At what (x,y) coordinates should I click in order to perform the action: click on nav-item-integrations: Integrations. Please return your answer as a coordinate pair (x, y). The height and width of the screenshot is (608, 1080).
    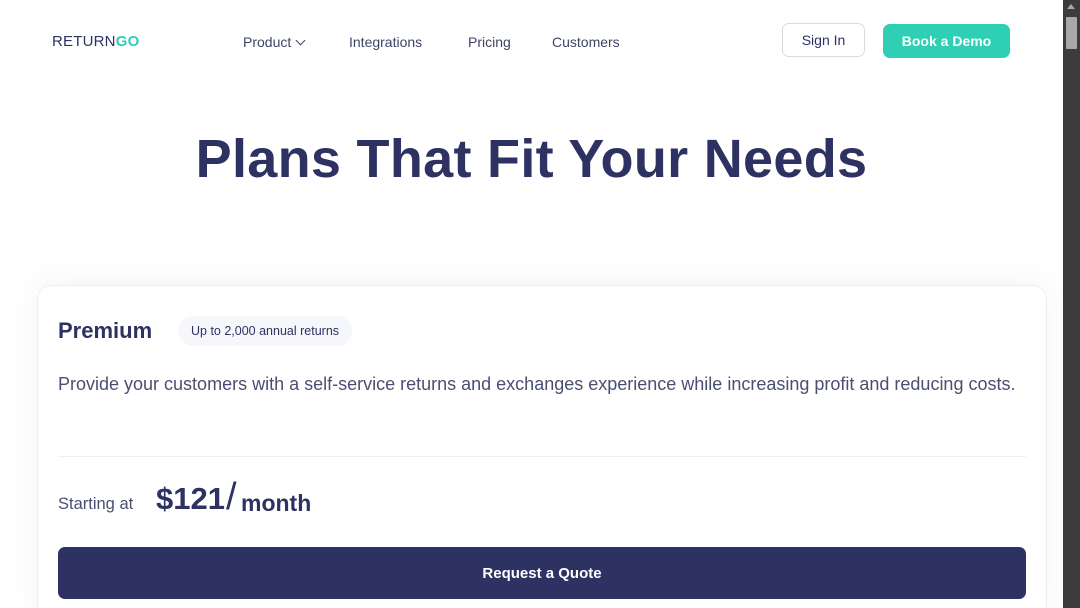
    Looking at the image, I should click on (385, 42).